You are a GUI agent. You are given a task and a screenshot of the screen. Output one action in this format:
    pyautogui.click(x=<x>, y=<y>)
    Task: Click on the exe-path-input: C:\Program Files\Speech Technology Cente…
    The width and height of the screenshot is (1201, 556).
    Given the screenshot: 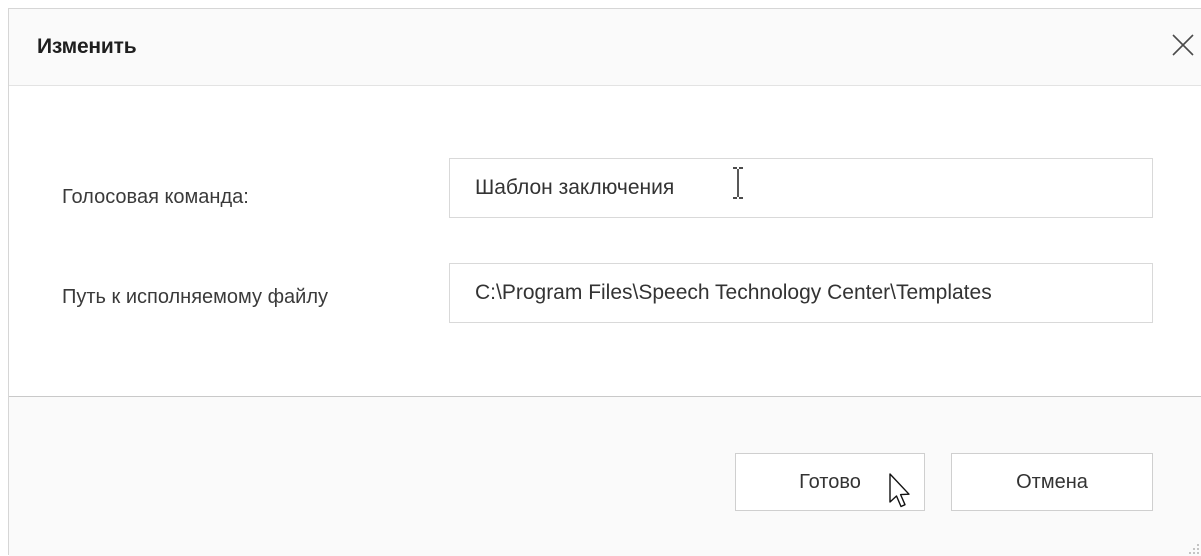 What is the action you would take?
    pyautogui.click(x=801, y=293)
    